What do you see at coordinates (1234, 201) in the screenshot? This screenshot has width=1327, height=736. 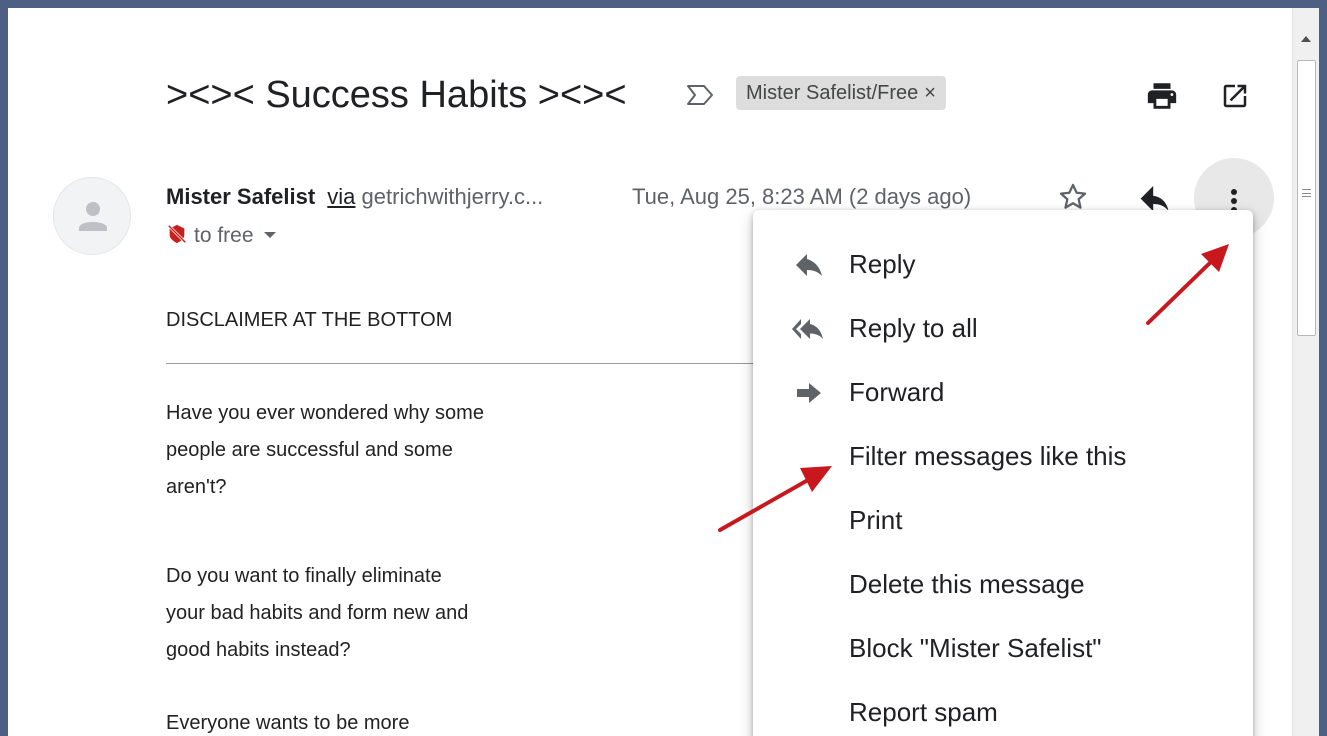 I see `more-vert-dot` at bounding box center [1234, 201].